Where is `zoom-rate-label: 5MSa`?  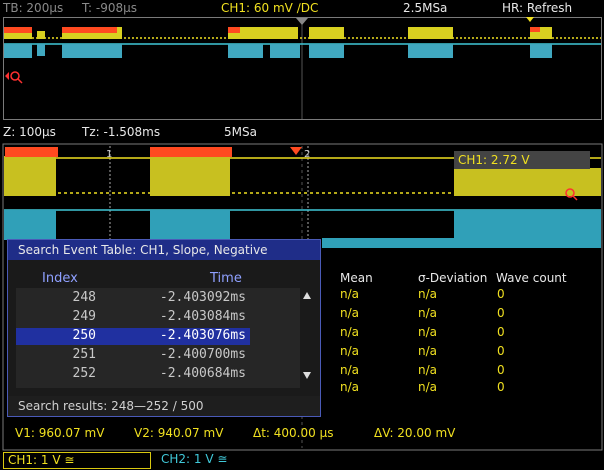 zoom-rate-label: 5MSa is located at coordinates (240, 132).